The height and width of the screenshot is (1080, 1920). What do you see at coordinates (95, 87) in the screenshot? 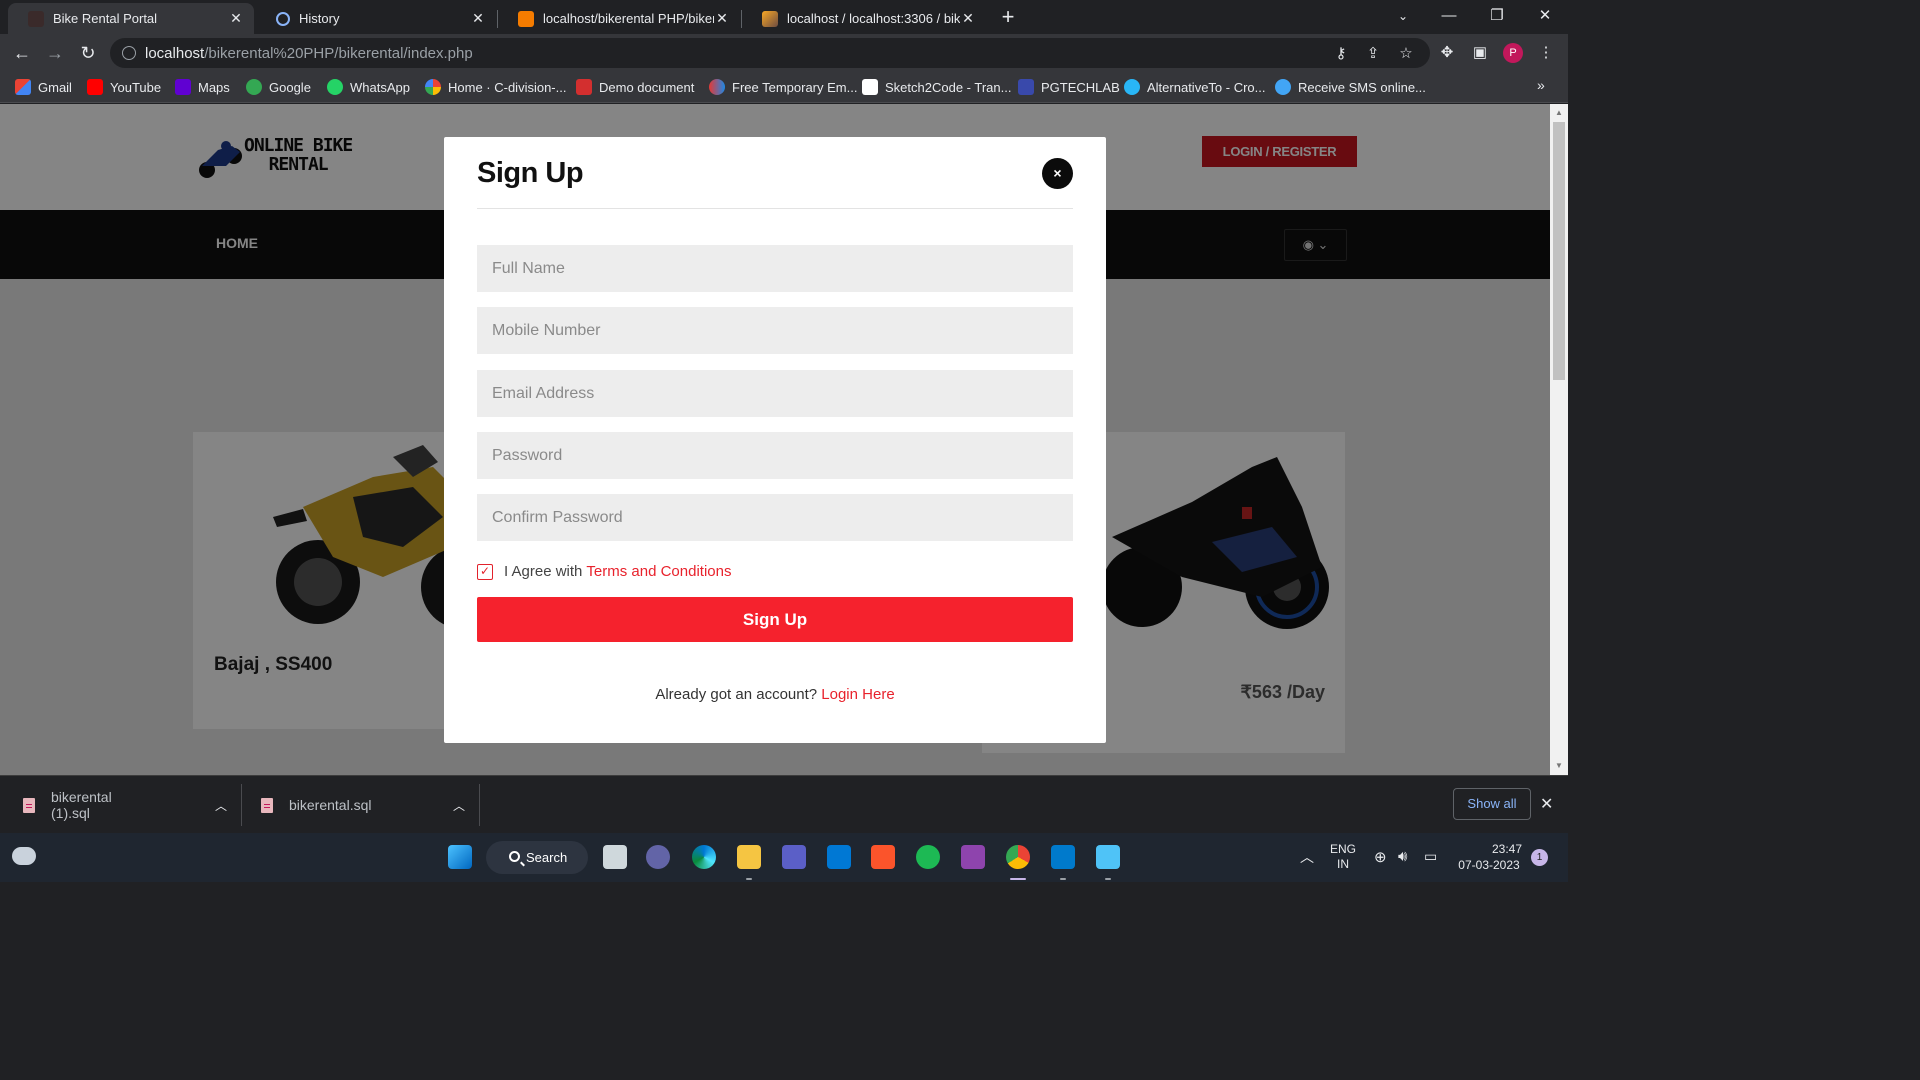
I see `youtube-icon` at bounding box center [95, 87].